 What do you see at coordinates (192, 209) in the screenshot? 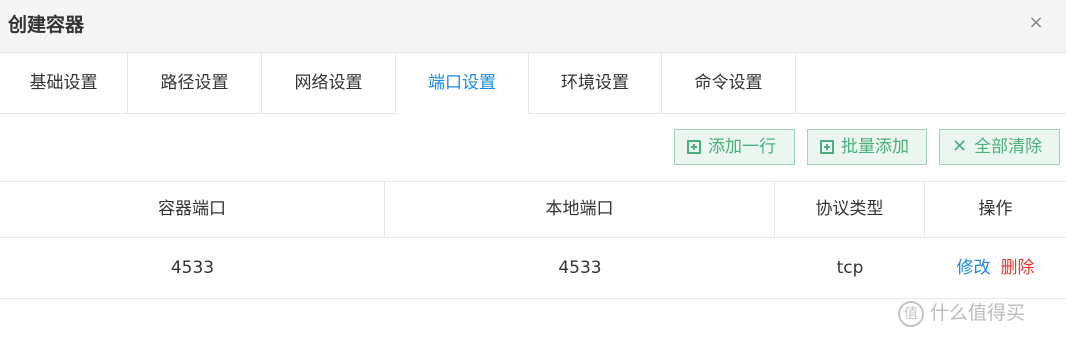
I see `header-container-port: 容器端口` at bounding box center [192, 209].